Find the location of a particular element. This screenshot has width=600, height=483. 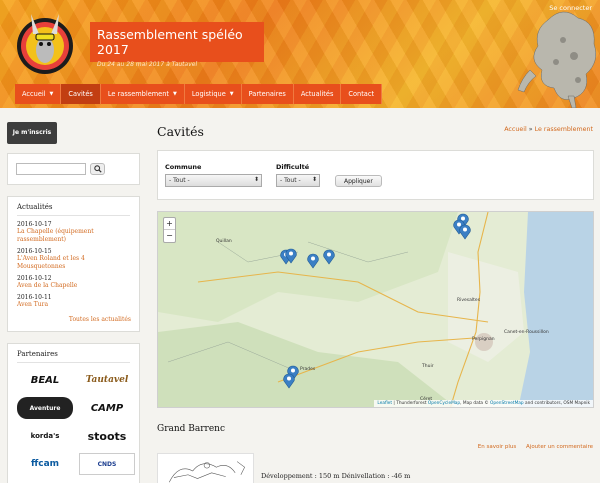

commune-label: Commune is located at coordinates (183, 167).